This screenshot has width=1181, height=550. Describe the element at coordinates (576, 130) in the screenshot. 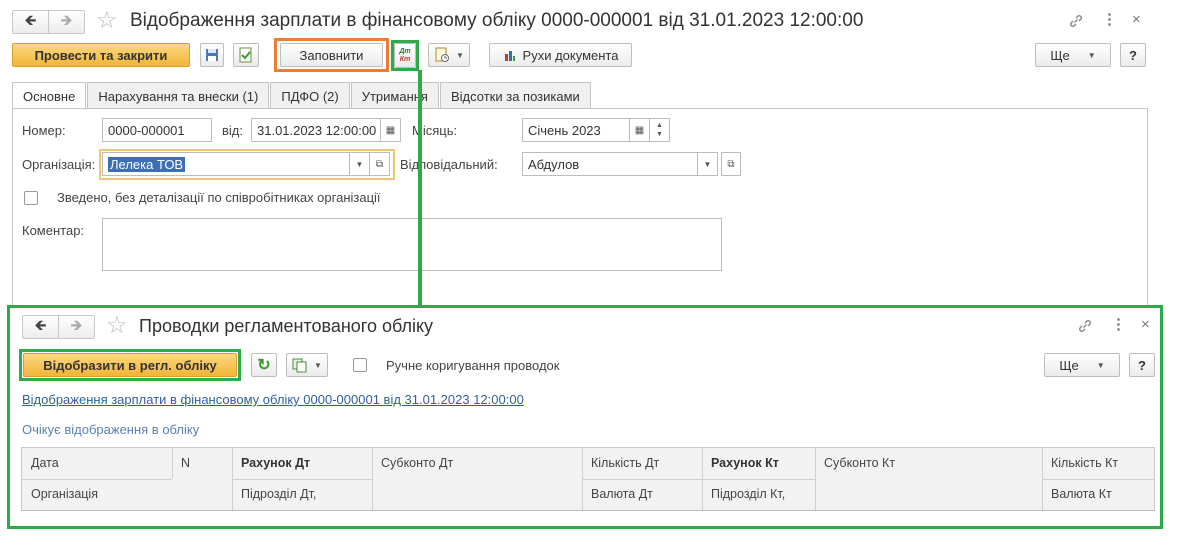

I see `month-field: Січень 2023` at that location.